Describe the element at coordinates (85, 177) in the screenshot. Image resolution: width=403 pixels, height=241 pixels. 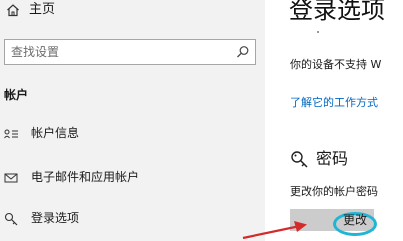
I see `sidebar-item-label: 电子邮件和应用帐户` at that location.